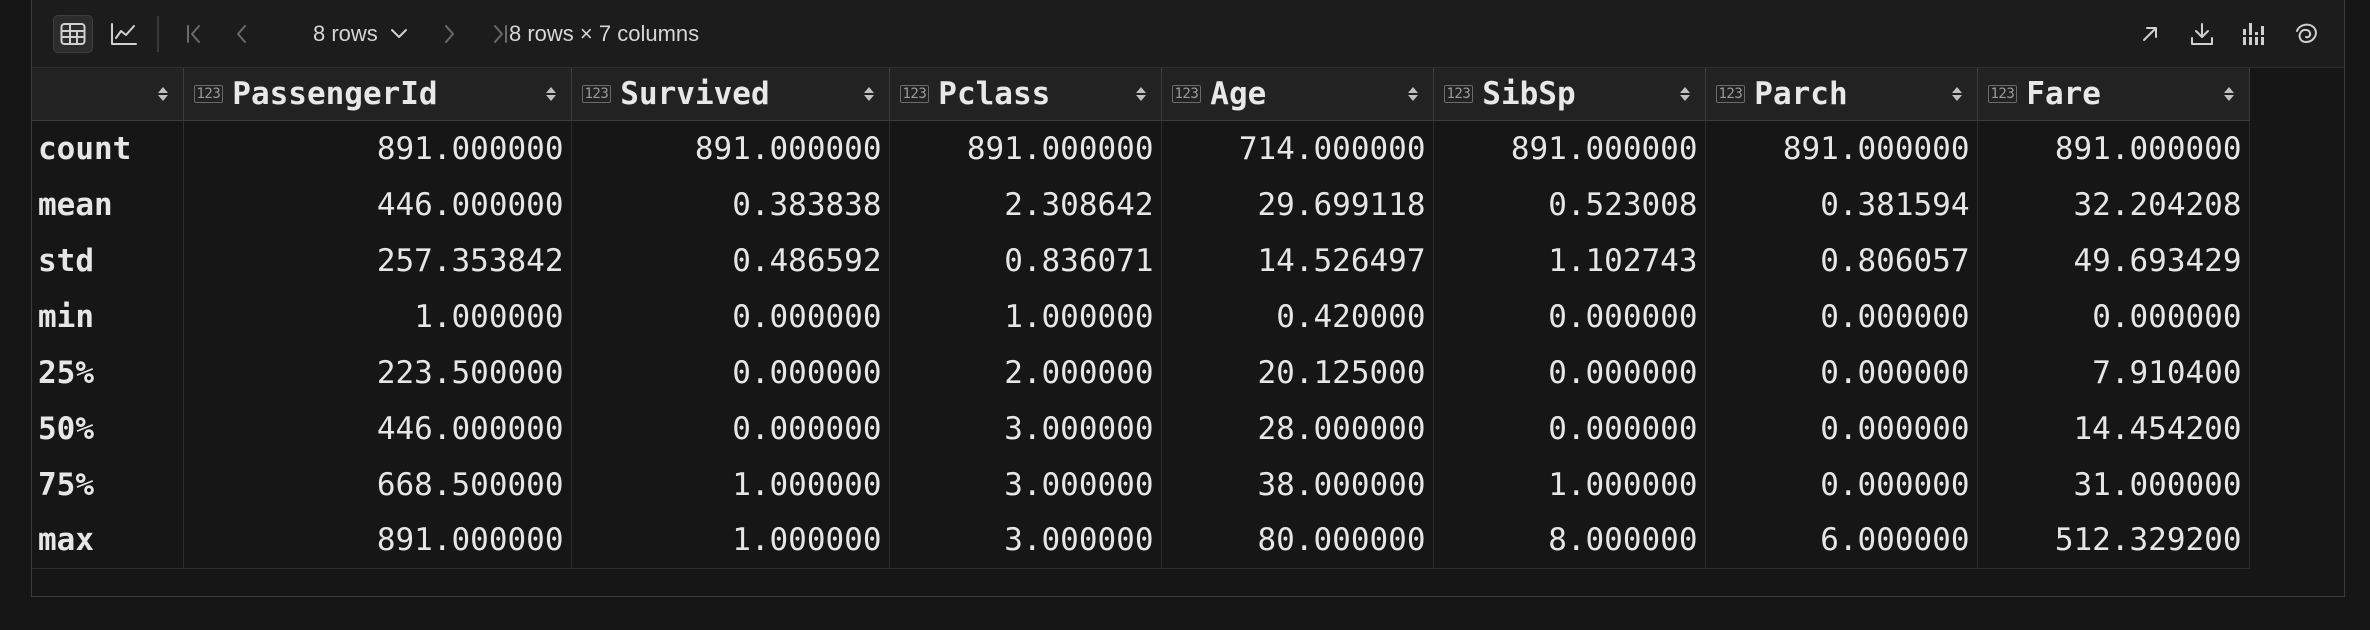 This screenshot has height=630, width=2370. I want to click on table-cell: 14.526497, so click(1297, 260).